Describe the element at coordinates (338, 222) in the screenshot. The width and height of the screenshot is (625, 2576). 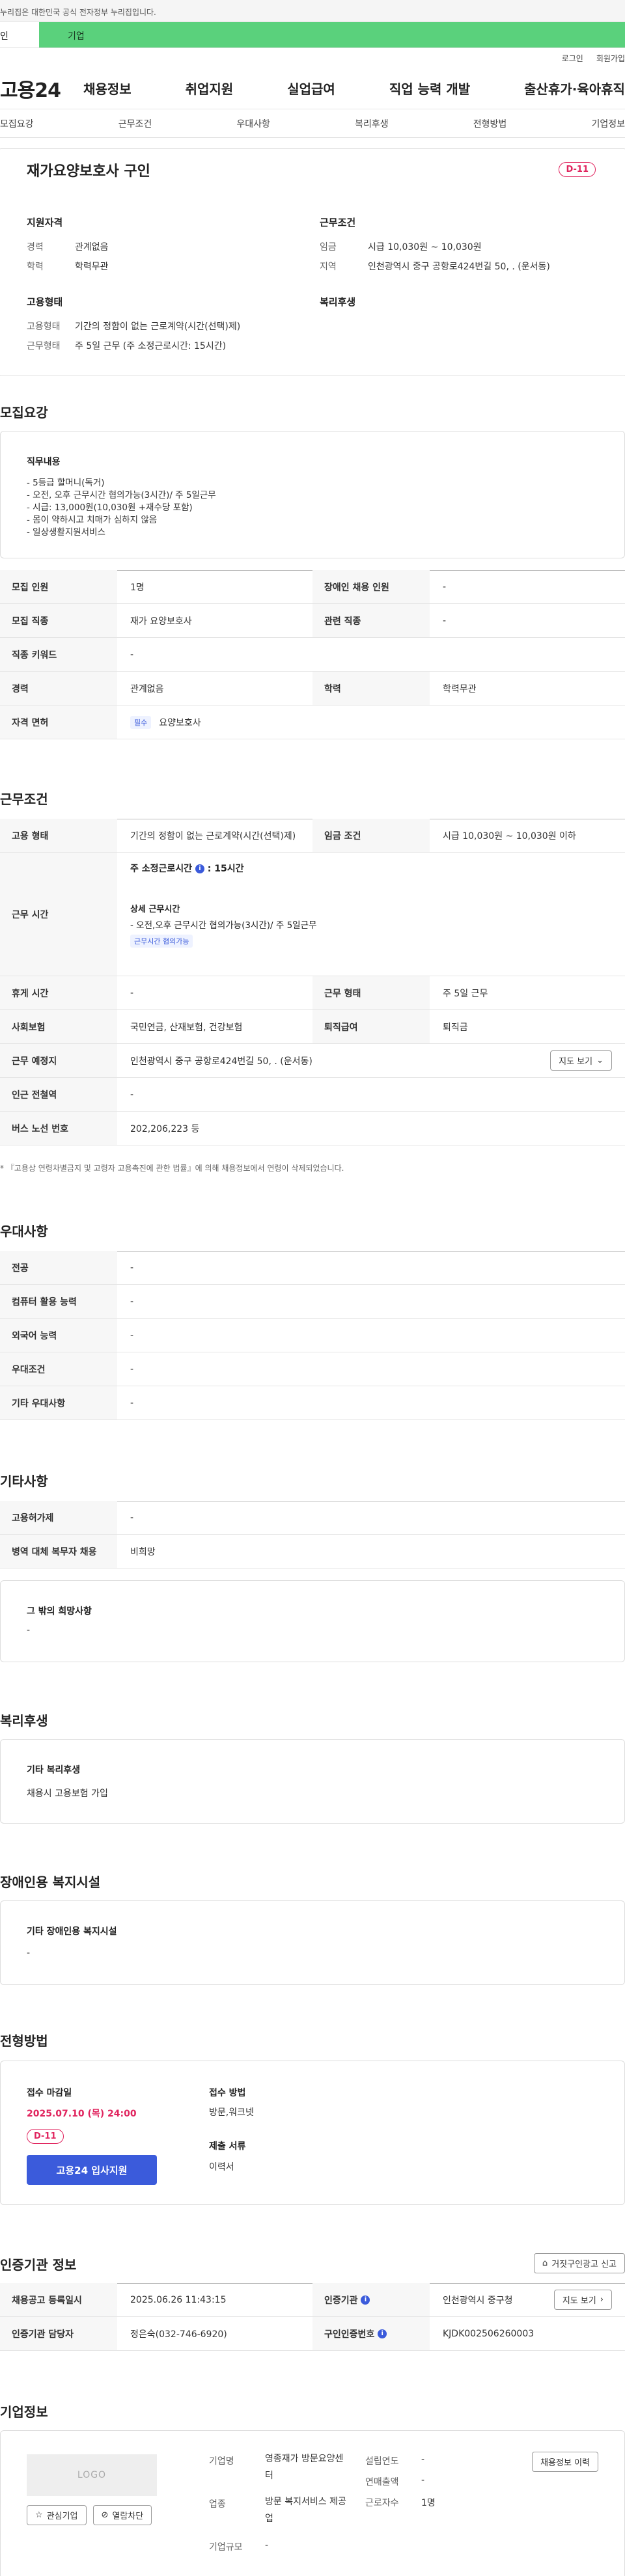
I see `conditions-heading: 근무조건` at that location.